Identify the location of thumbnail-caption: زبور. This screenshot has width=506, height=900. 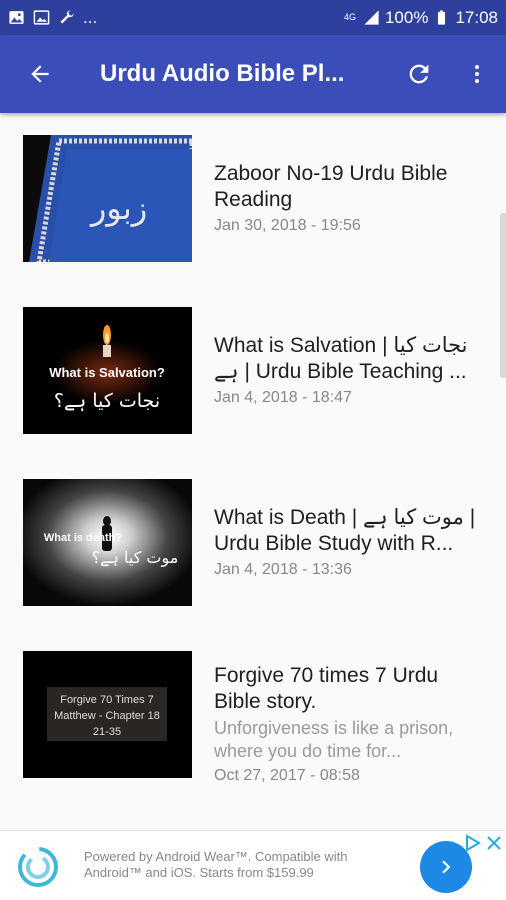
(118, 208).